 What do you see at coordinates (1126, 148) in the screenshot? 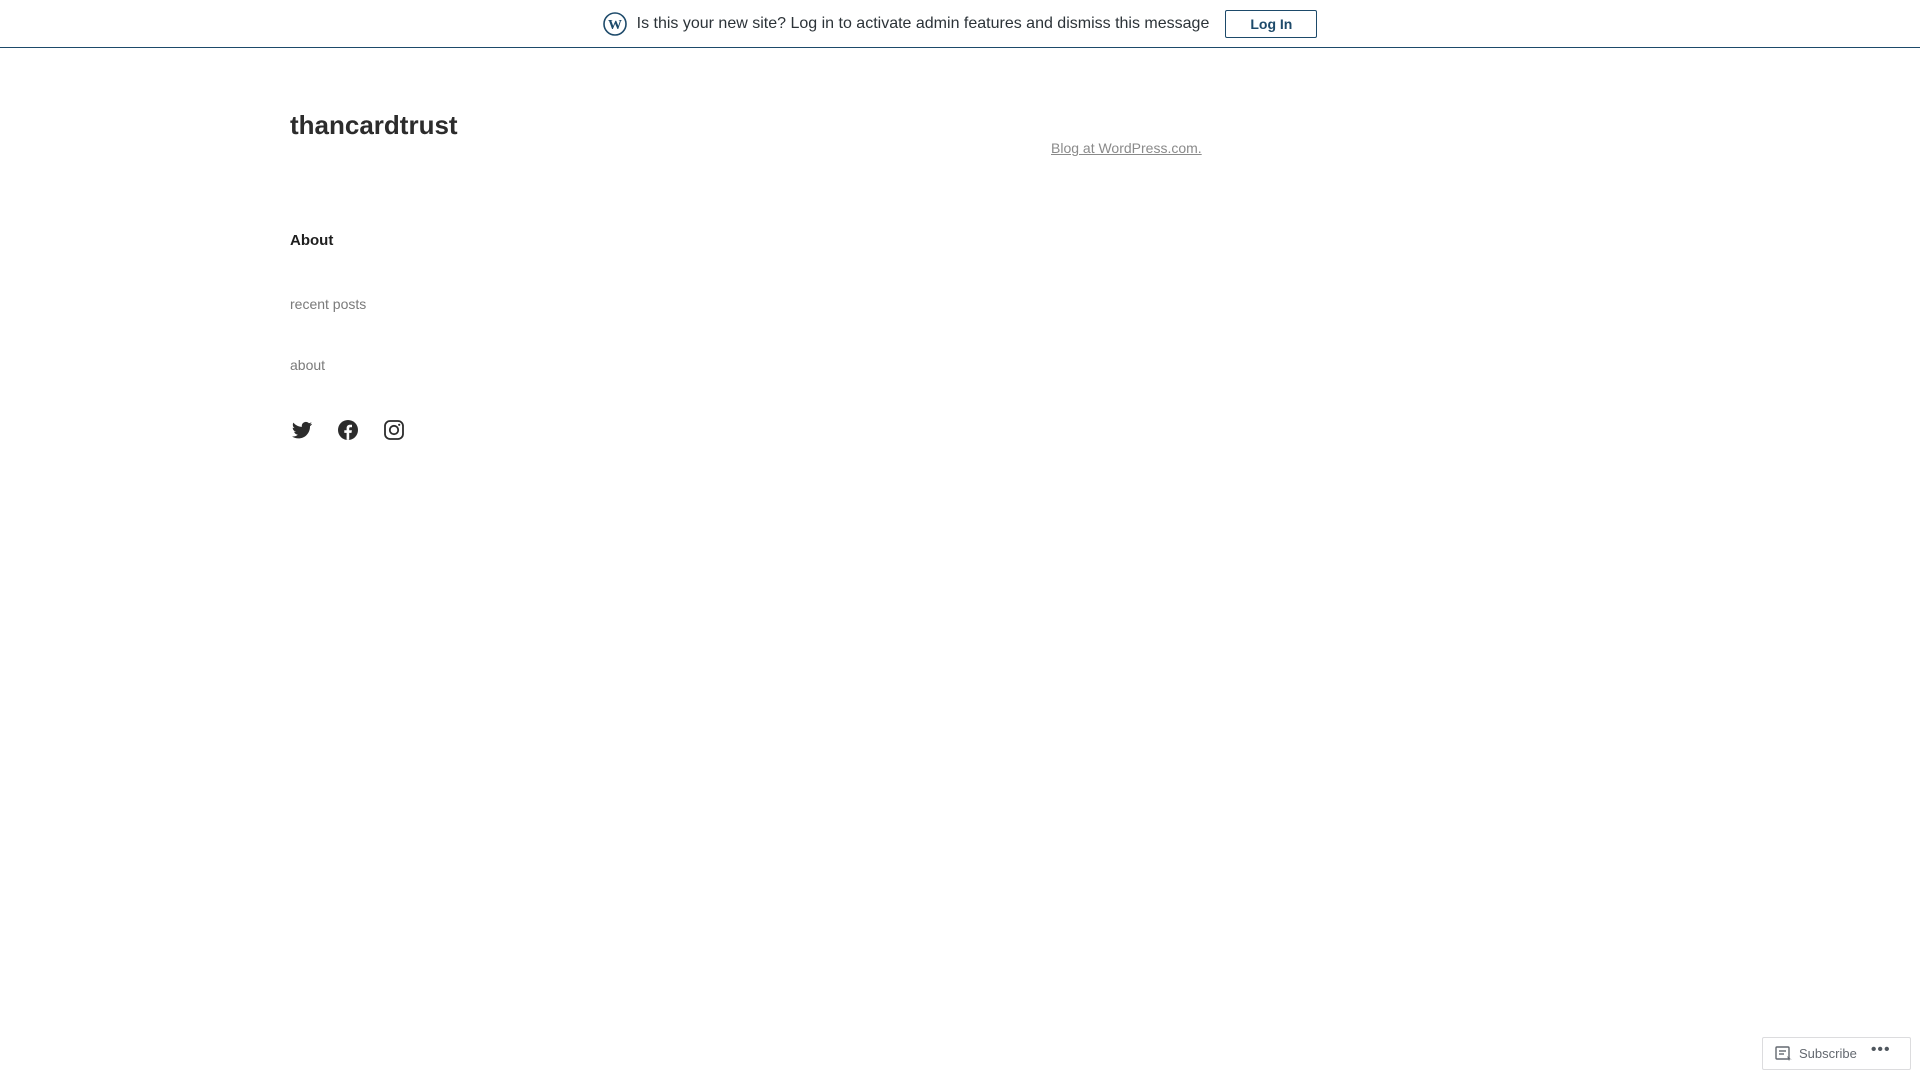
I see `blog-at-wordpress-link: Blog at WordPress.com.` at bounding box center [1126, 148].